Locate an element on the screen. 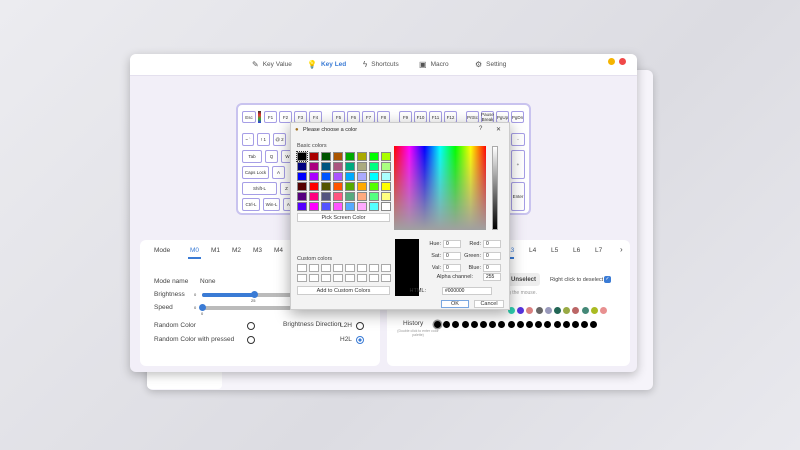 The width and height of the screenshot is (800, 450). layer-tab-l5: L5 is located at coordinates (554, 250).